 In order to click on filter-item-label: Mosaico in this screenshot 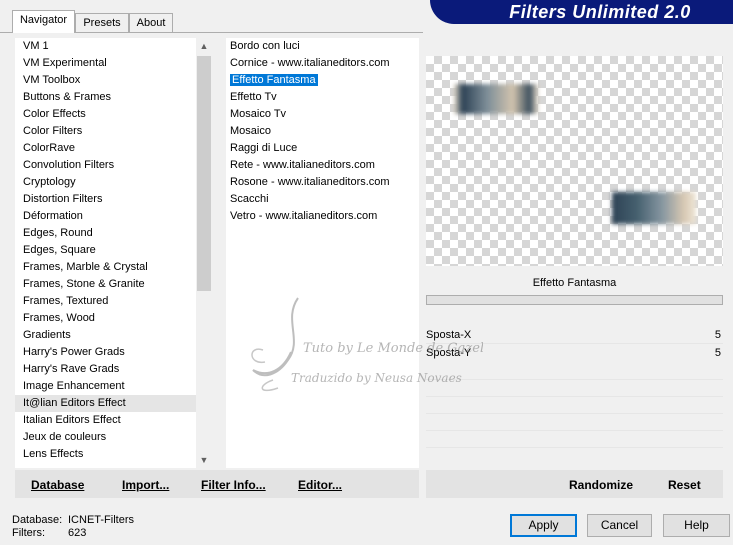, I will do `click(250, 131)`.